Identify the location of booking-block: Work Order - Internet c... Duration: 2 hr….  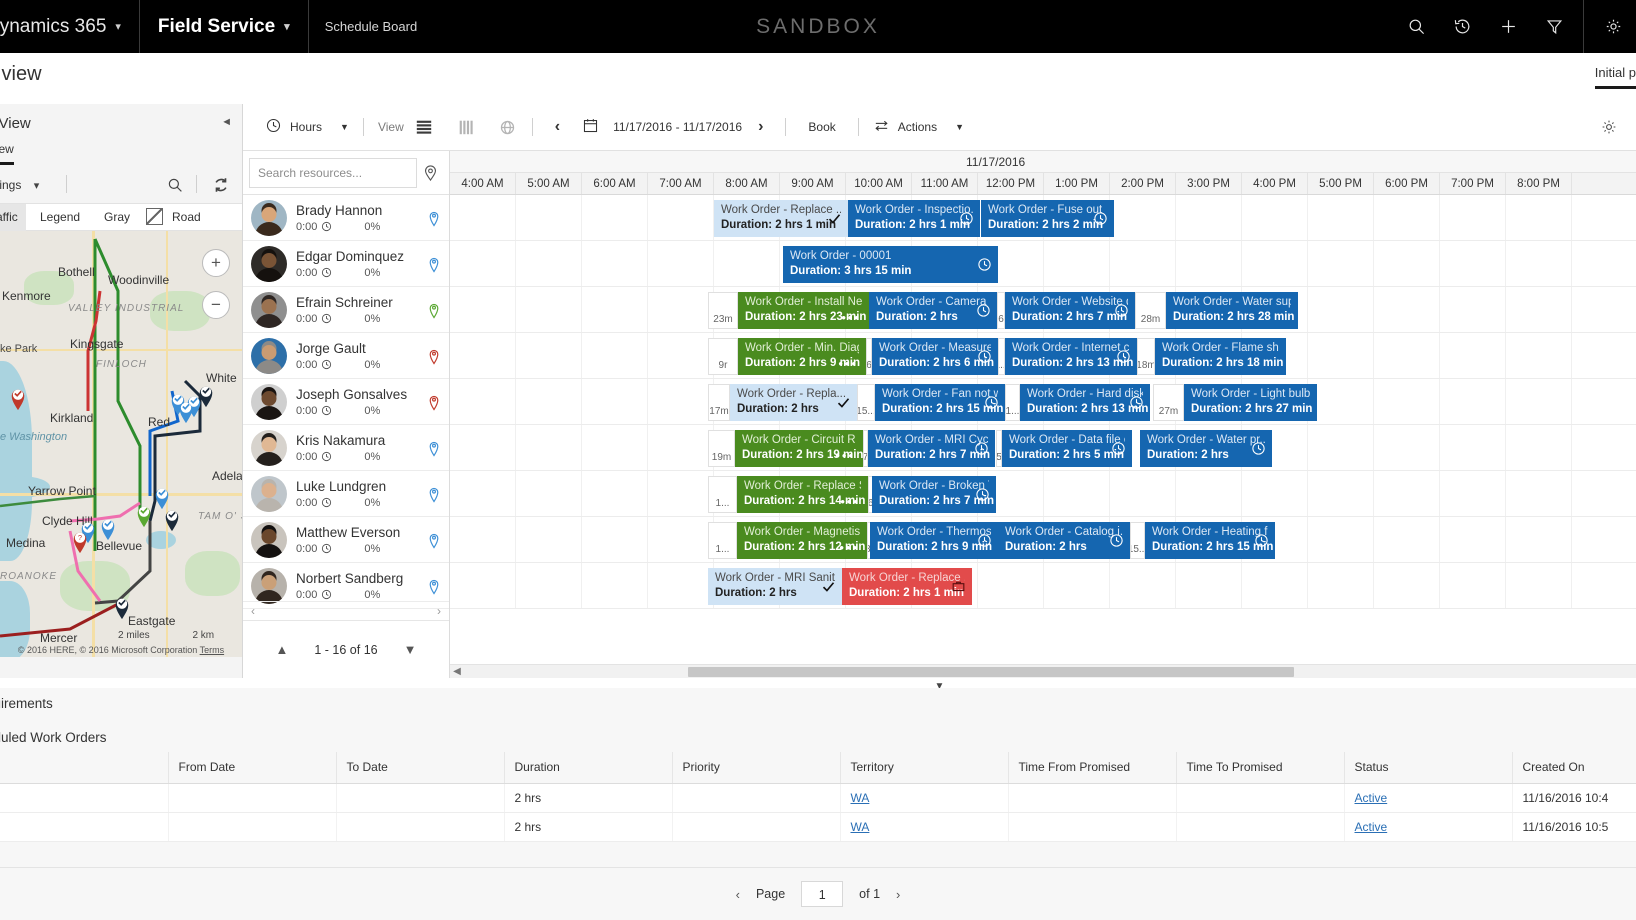
(1071, 356).